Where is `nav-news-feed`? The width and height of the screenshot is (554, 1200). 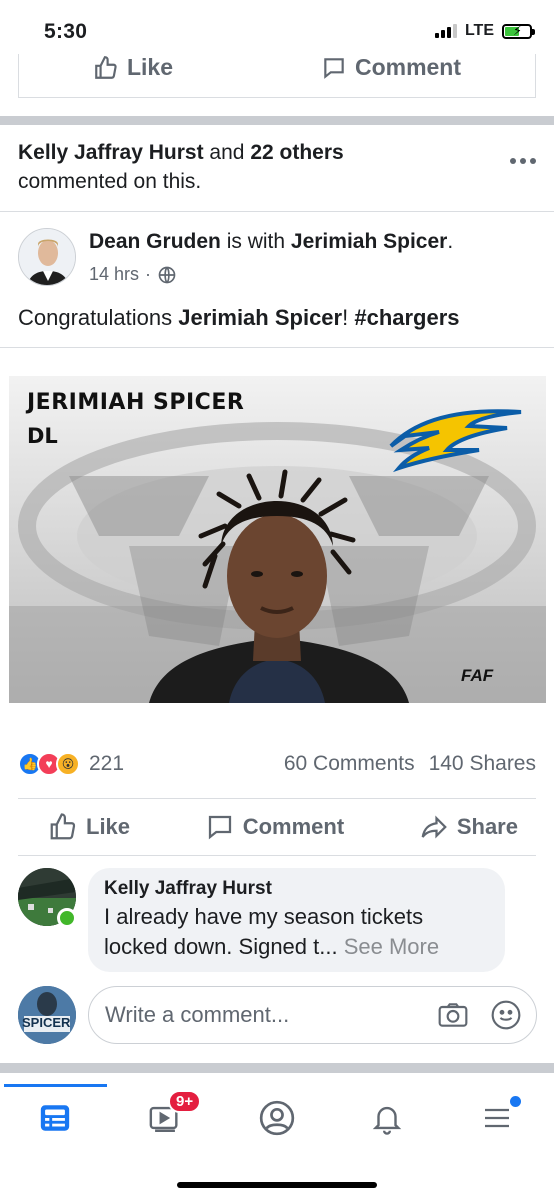 nav-news-feed is located at coordinates (55, 1118).